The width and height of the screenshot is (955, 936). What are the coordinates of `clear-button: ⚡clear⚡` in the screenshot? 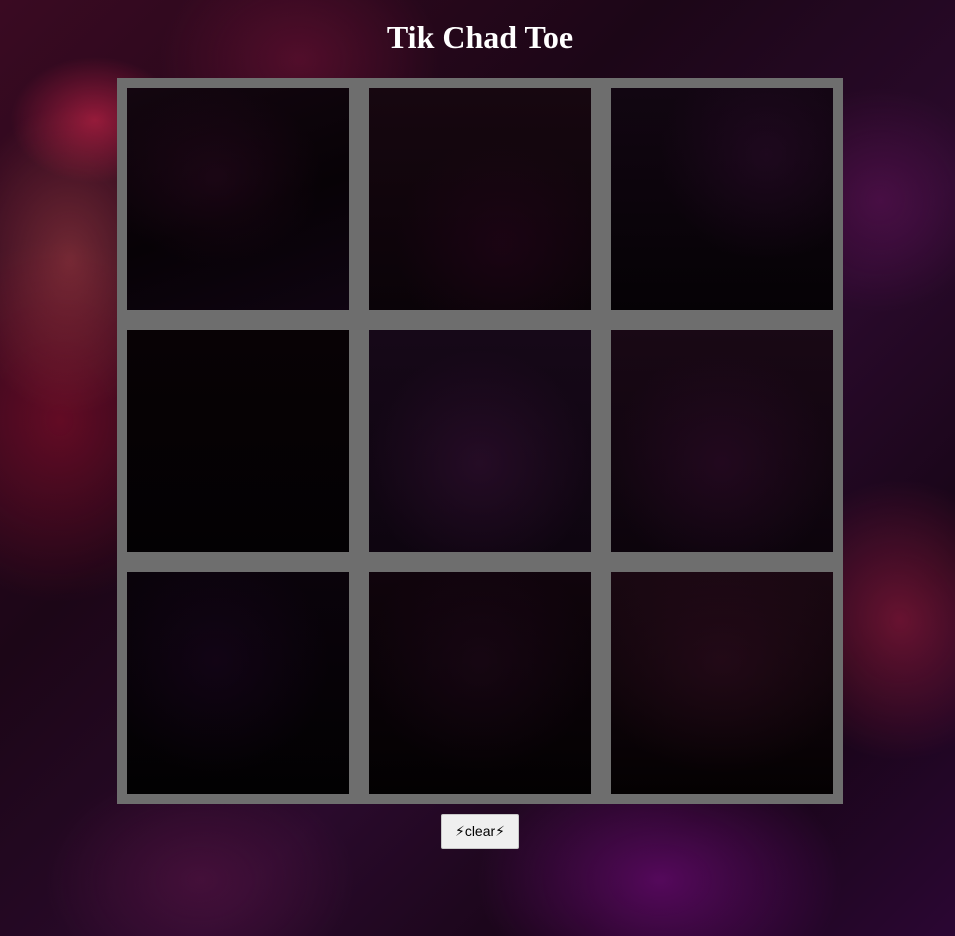 It's located at (480, 831).